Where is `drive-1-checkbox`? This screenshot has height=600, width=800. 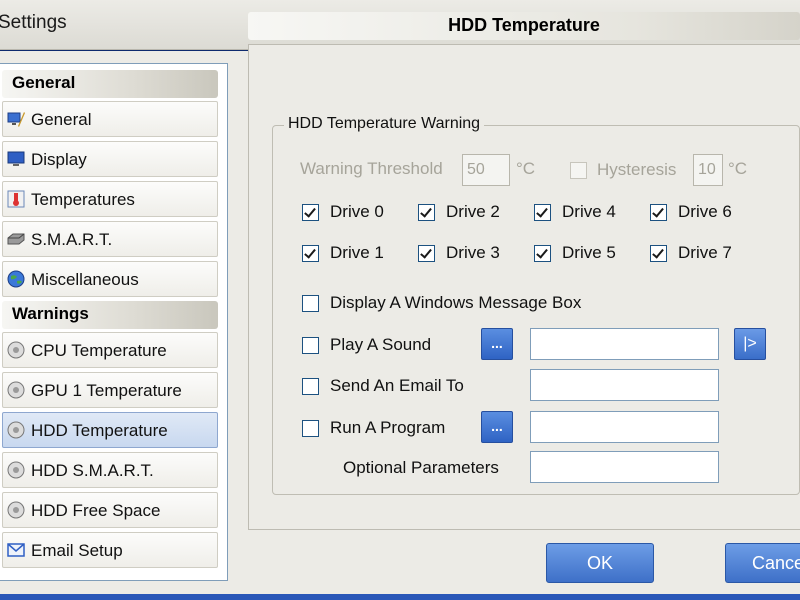 drive-1-checkbox is located at coordinates (310, 253).